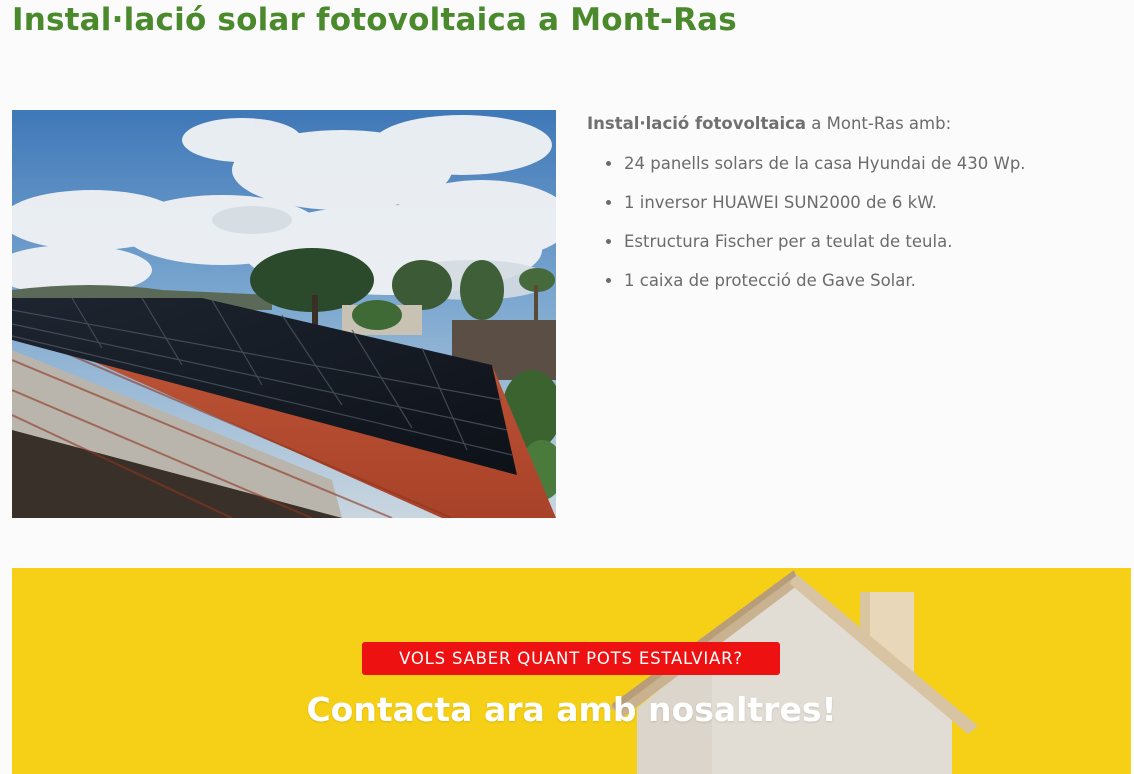 This screenshot has width=1134, height=774. Describe the element at coordinates (697, 123) in the screenshot. I see `intro-bold: Instal·lació fotovoltaica` at that location.